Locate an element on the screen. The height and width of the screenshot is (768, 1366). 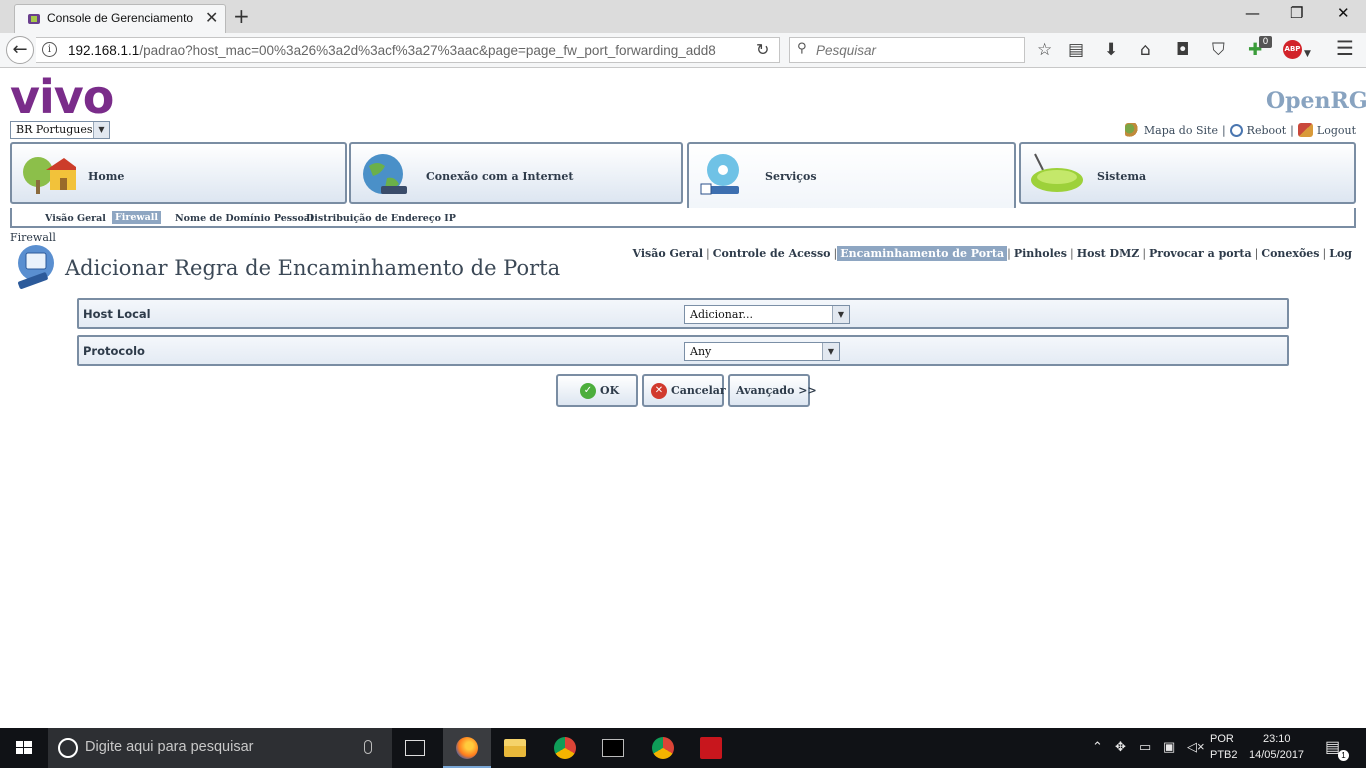
hamburger-menu-icon: ☰ is located at coordinates (1345, 48).